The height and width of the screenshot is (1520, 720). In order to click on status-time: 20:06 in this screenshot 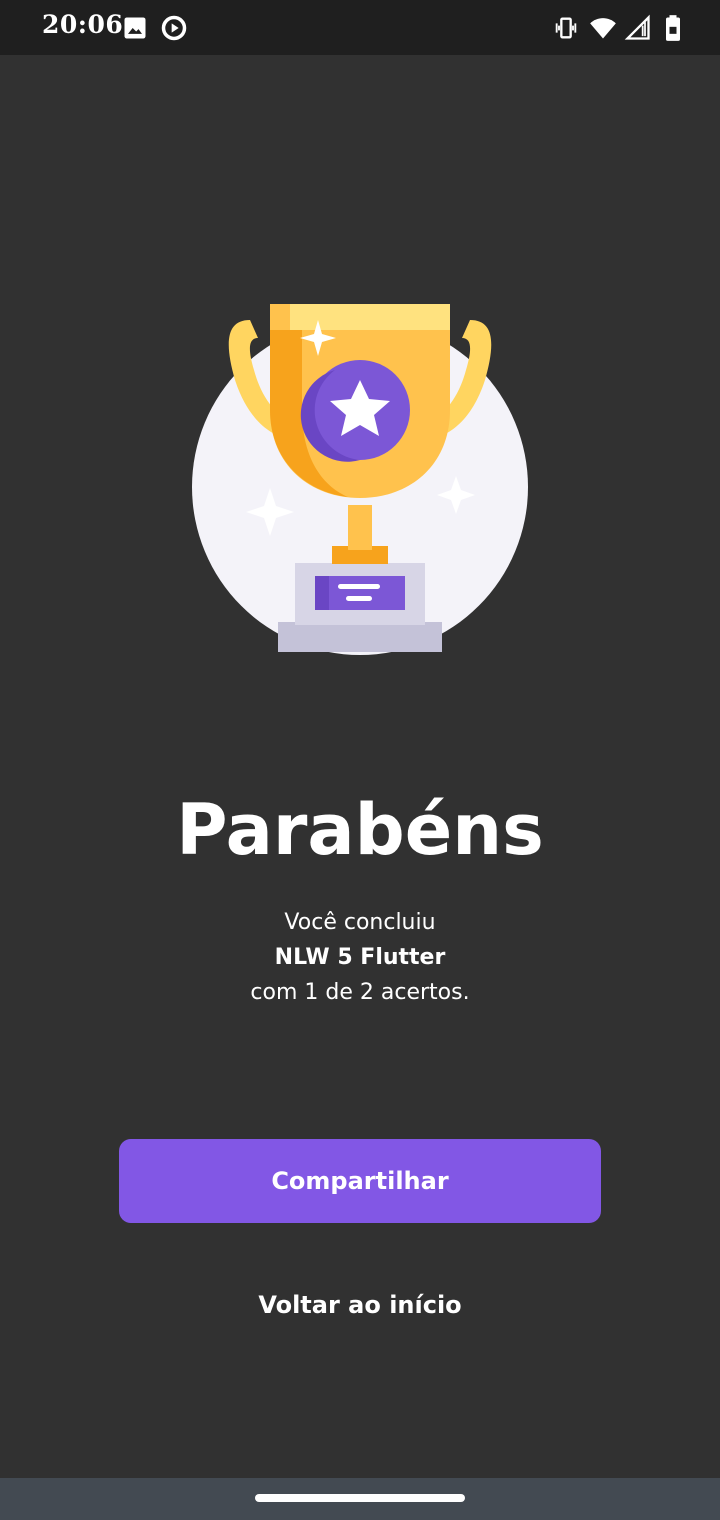, I will do `click(83, 24)`.